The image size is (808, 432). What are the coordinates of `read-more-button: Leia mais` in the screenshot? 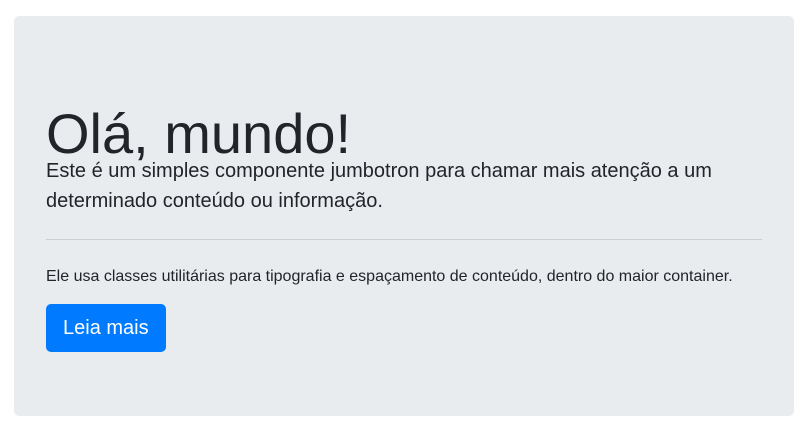 It's located at (106, 328).